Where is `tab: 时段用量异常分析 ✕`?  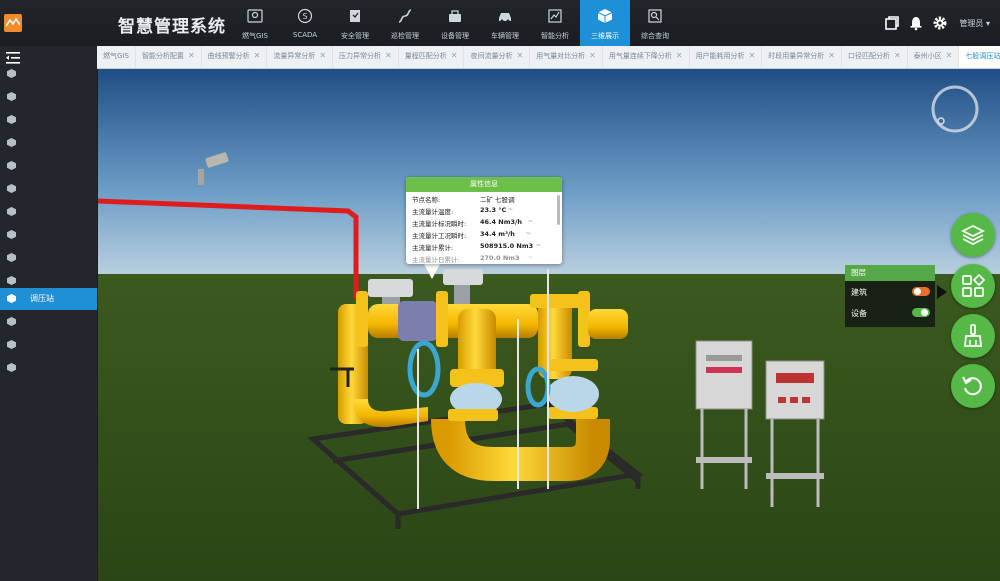
tab: 时段用量异常分析 ✕ is located at coordinates (802, 57).